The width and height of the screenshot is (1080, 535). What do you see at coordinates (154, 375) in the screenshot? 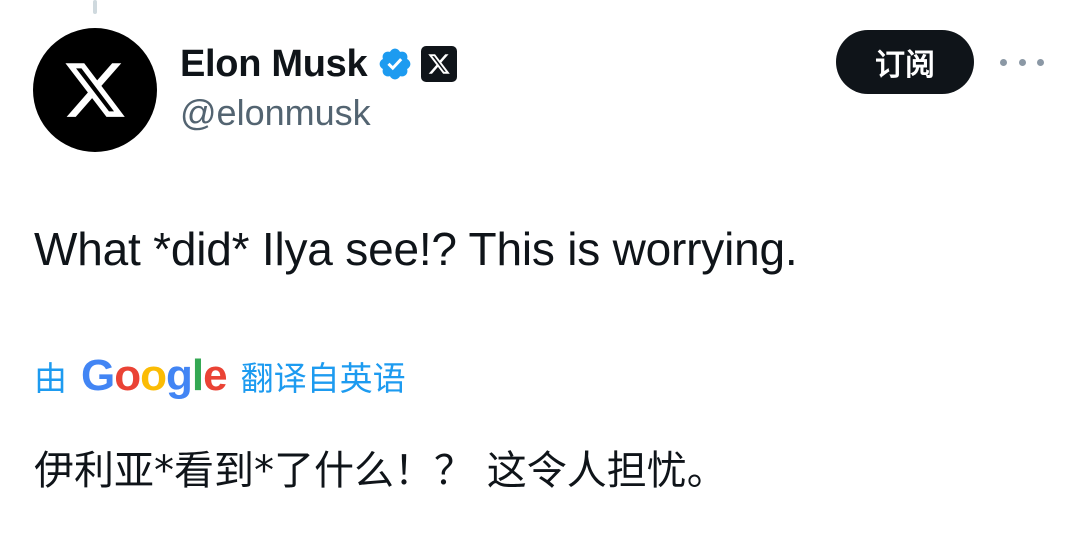
I see `google-logo: Google` at bounding box center [154, 375].